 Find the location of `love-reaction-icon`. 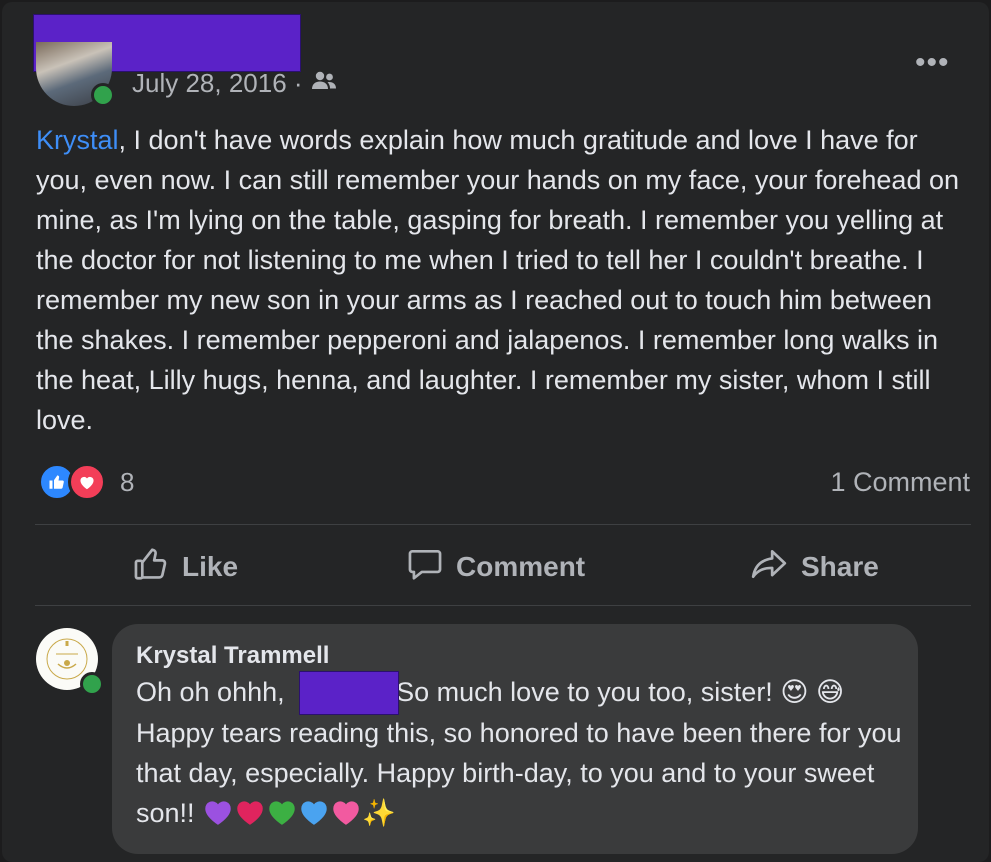

love-reaction-icon is located at coordinates (87, 482).